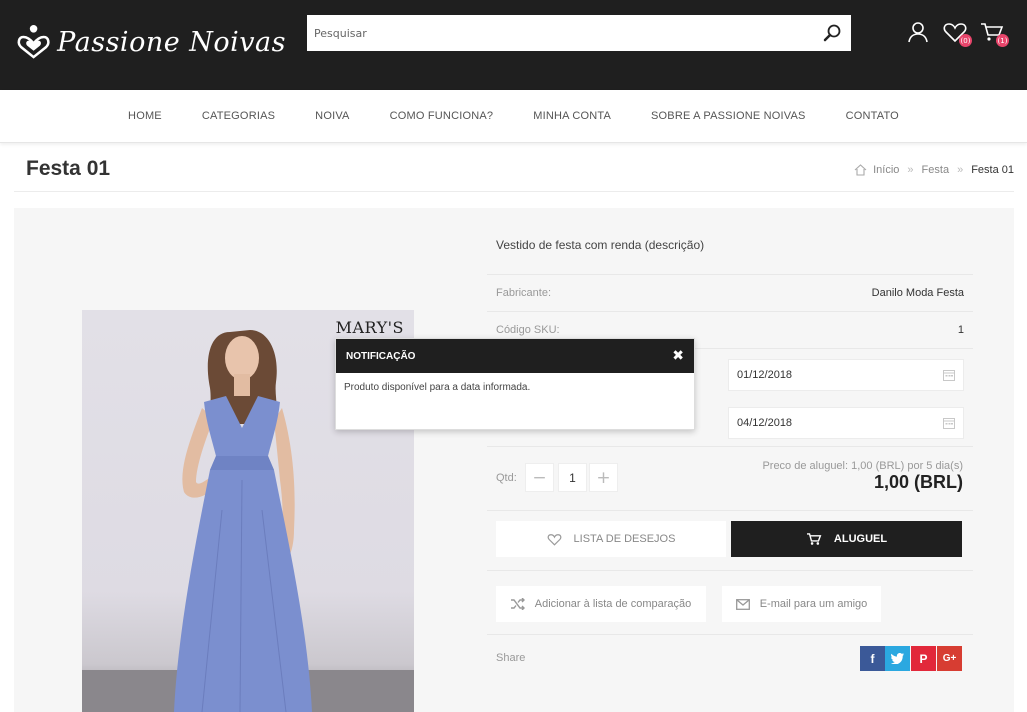 The height and width of the screenshot is (712, 1027). I want to click on add-to-compare-button: Adicionar à lista de comparação, so click(601, 604).